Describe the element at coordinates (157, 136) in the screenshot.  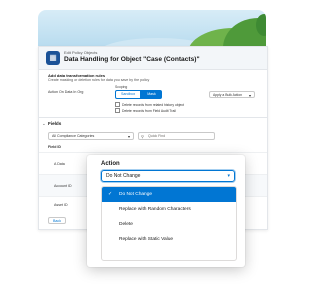
I see `quick-find-placeholder: Quick Find` at that location.